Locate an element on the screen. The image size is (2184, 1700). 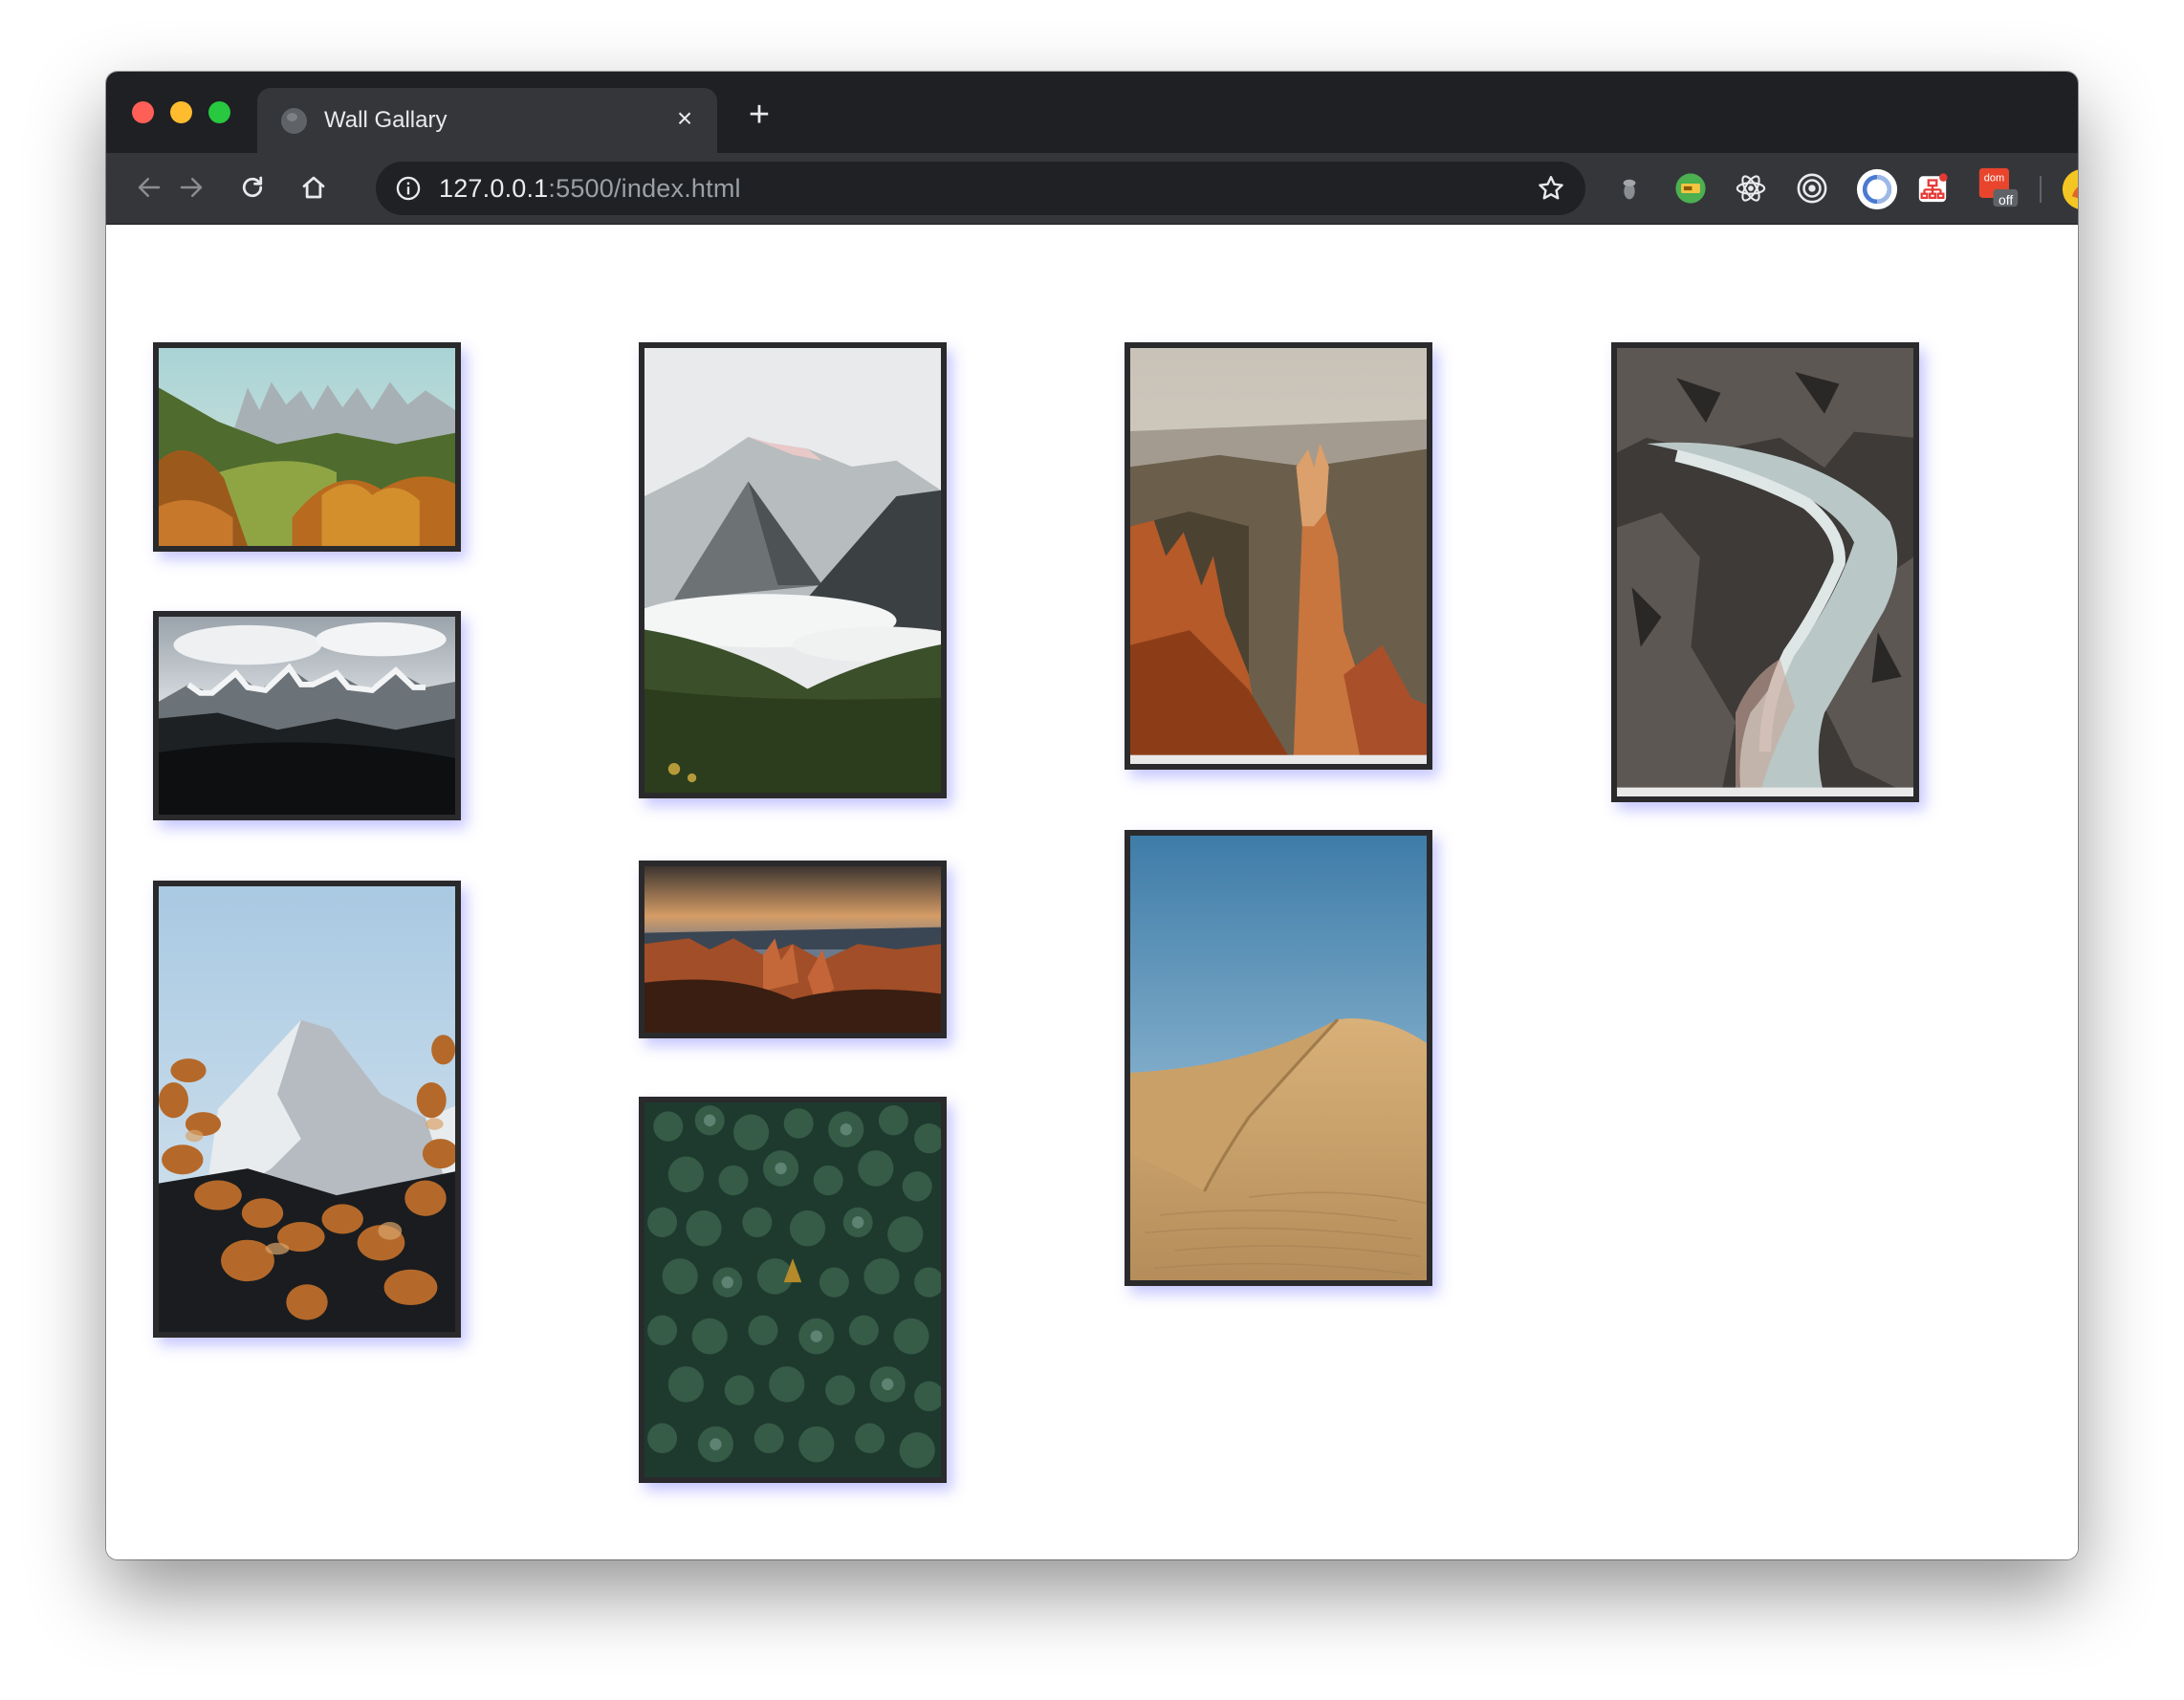
toolbar-divider is located at coordinates (2041, 189).